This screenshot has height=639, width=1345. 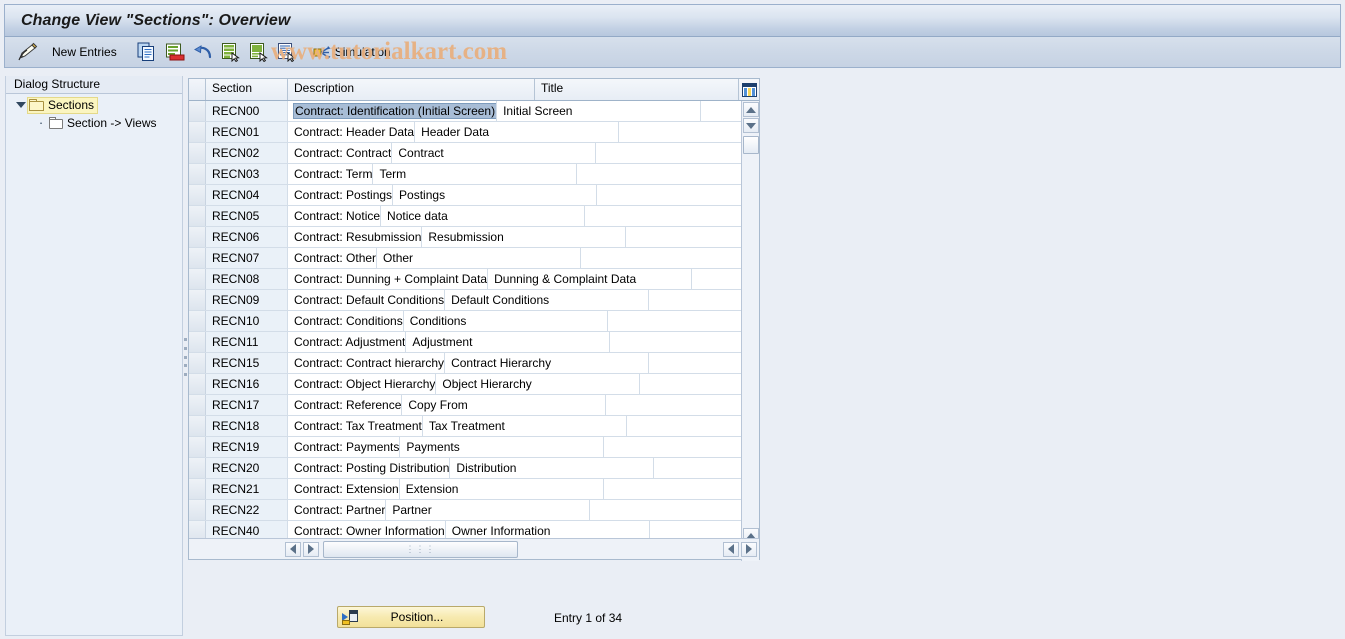 I want to click on table-row: RECN07 Contract: Other Other, so click(x=465, y=258).